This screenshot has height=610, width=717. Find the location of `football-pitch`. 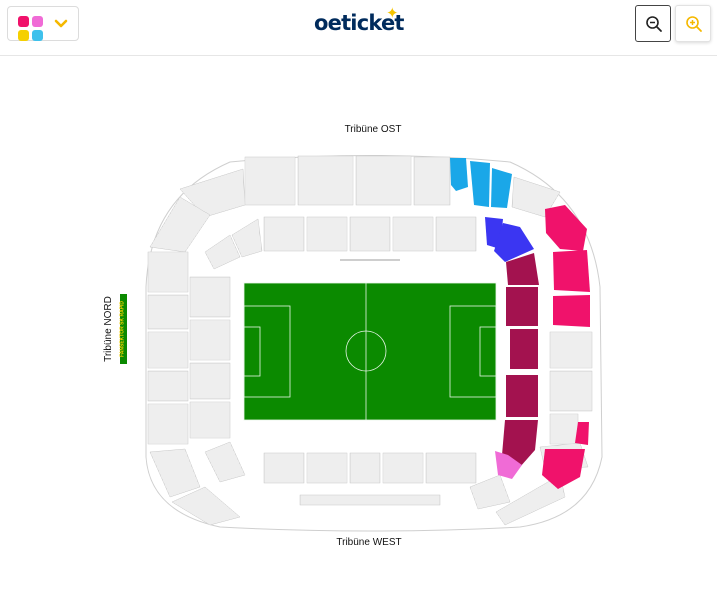

football-pitch is located at coordinates (370, 351).